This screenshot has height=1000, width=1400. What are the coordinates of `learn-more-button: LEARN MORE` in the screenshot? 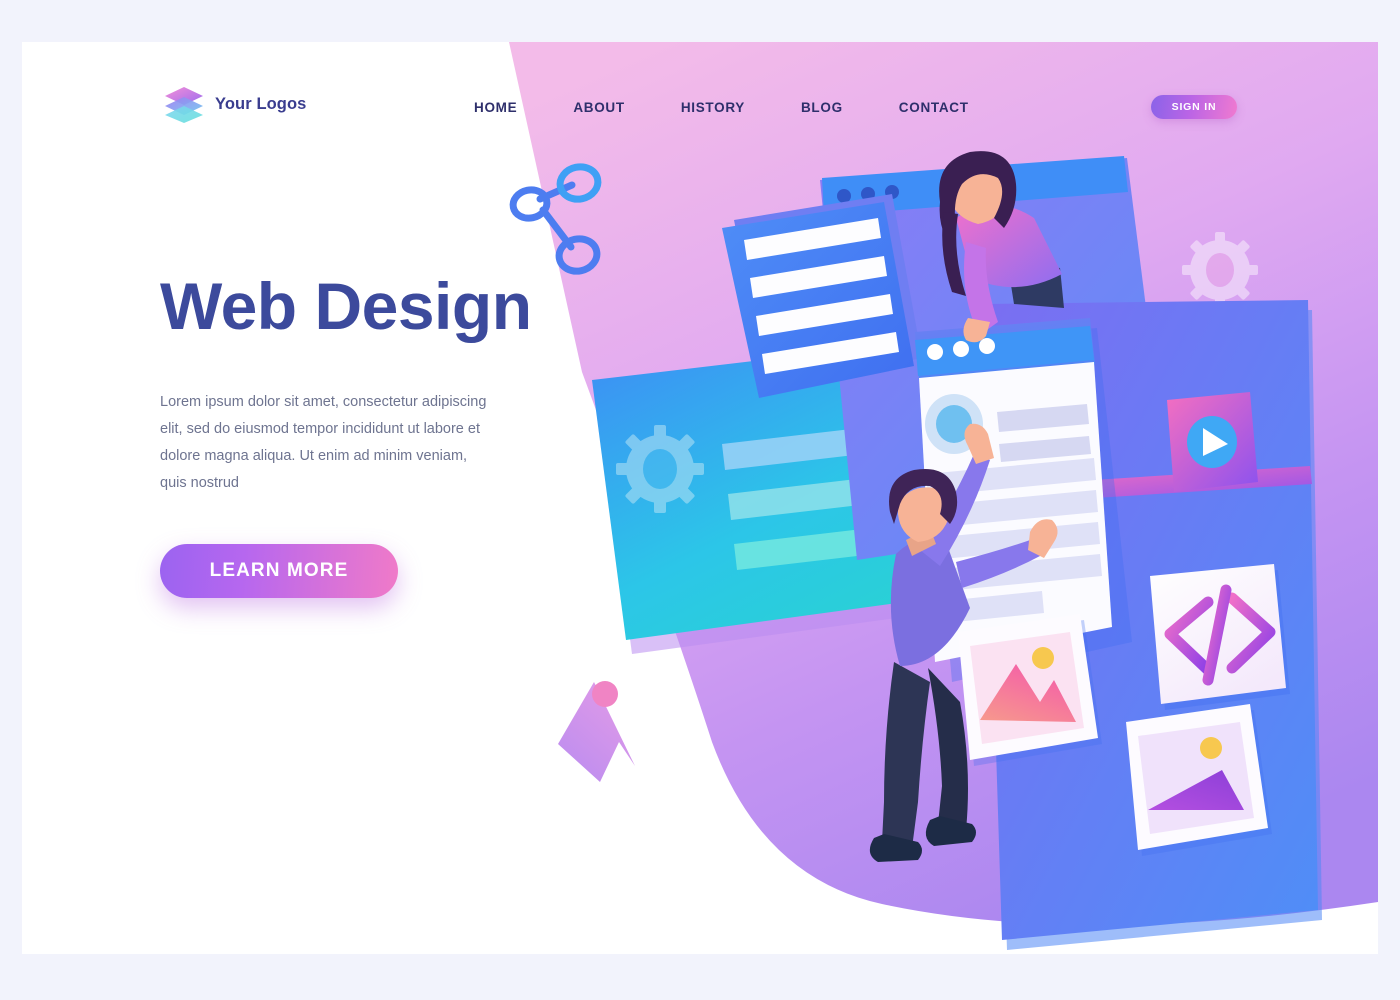 It's located at (279, 571).